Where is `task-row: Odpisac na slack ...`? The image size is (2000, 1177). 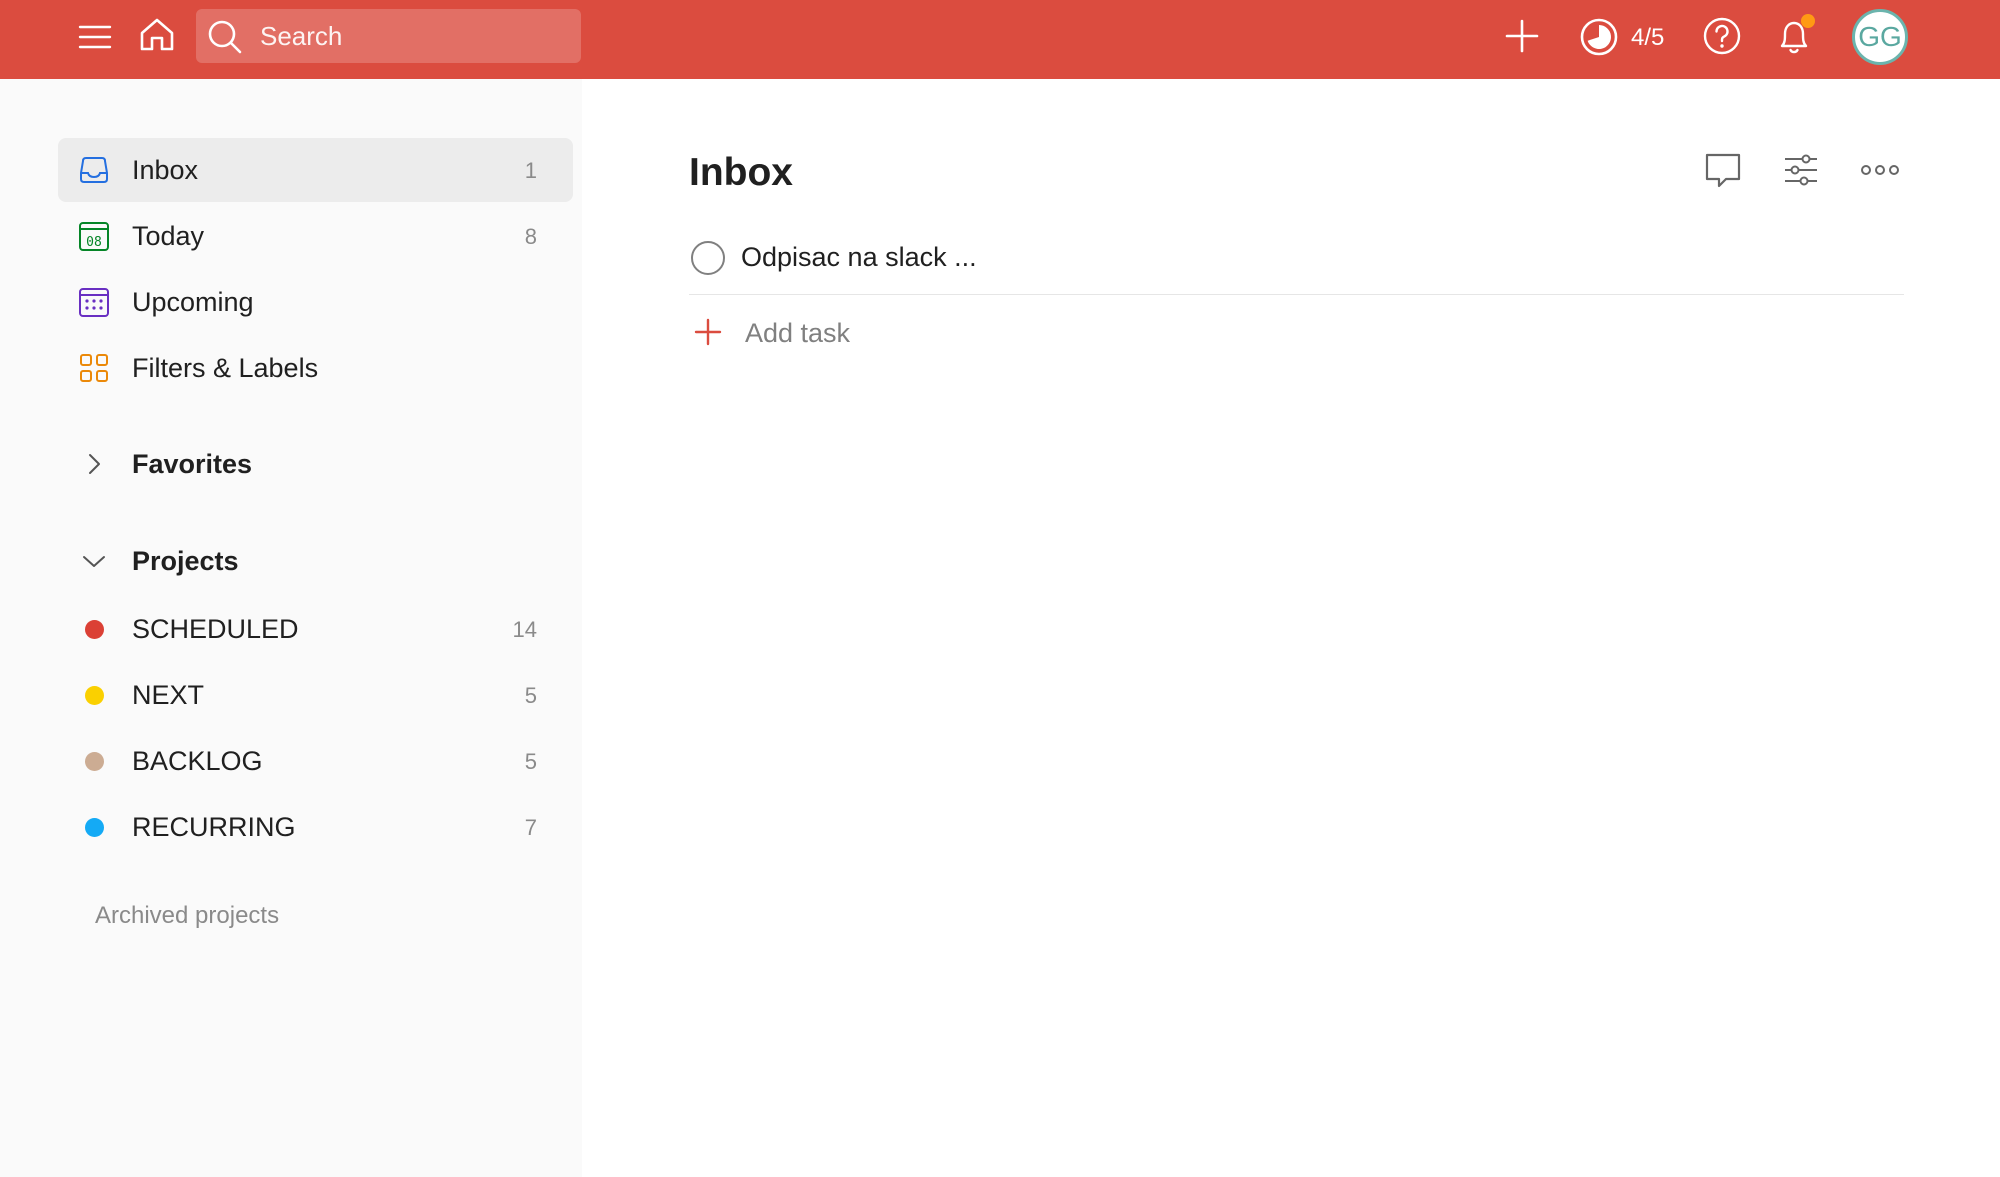
task-row: Odpisac na slack ... is located at coordinates (1296, 260).